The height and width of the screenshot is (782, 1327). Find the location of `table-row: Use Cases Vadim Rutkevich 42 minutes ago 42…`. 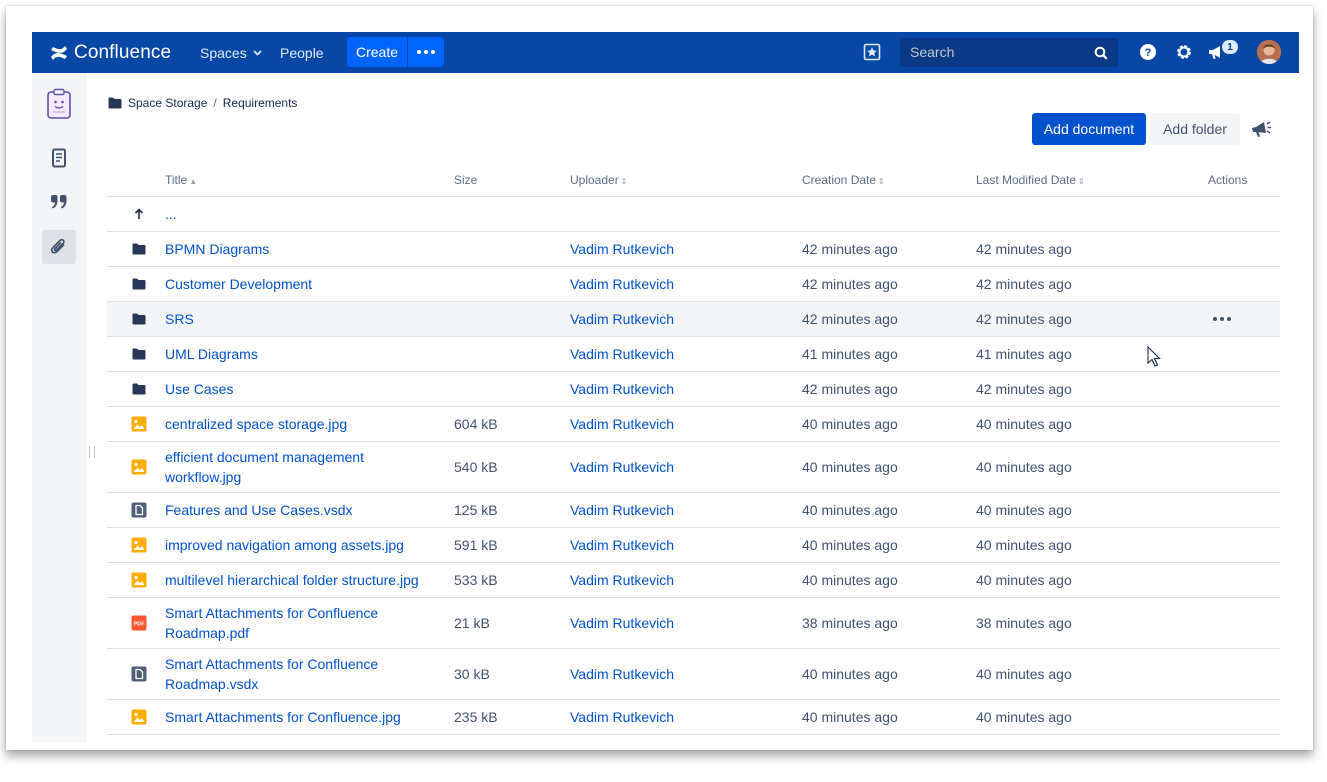

table-row: Use Cases Vadim Rutkevich 42 minutes ago 42… is located at coordinates (693, 389).